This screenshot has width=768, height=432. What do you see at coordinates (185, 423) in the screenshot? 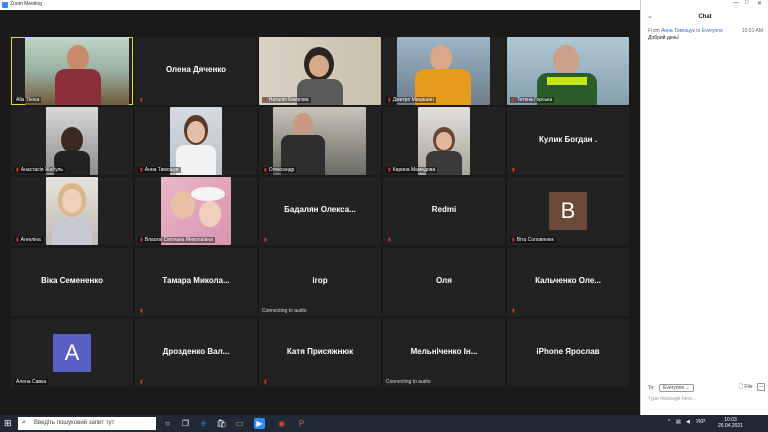
I see `task-view-icon: ❐` at bounding box center [185, 423].